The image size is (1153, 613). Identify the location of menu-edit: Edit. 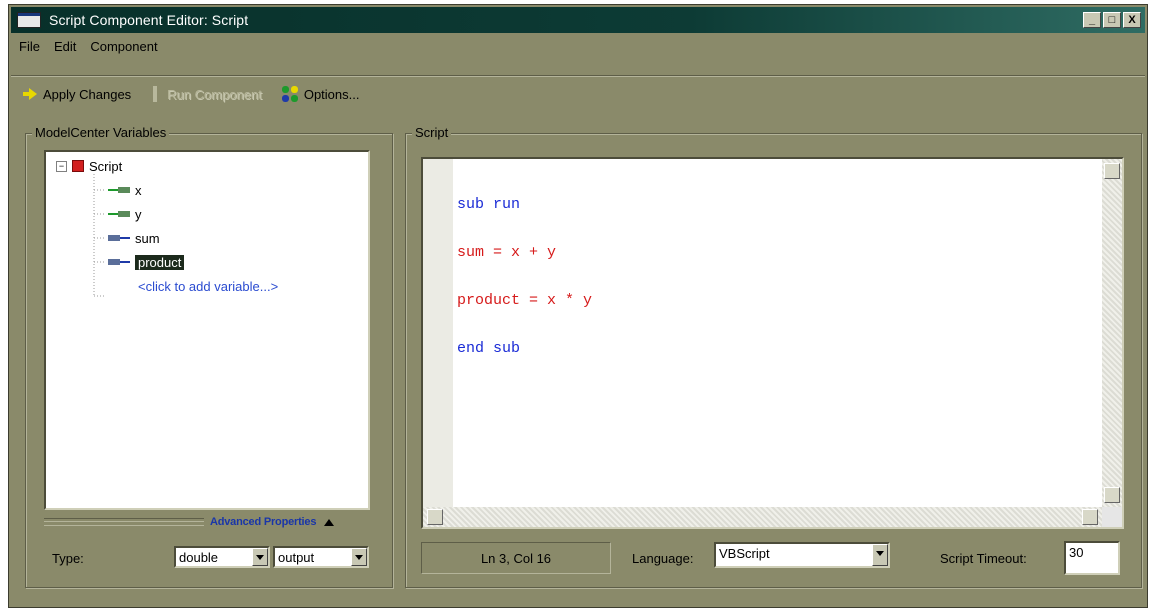
(65, 46).